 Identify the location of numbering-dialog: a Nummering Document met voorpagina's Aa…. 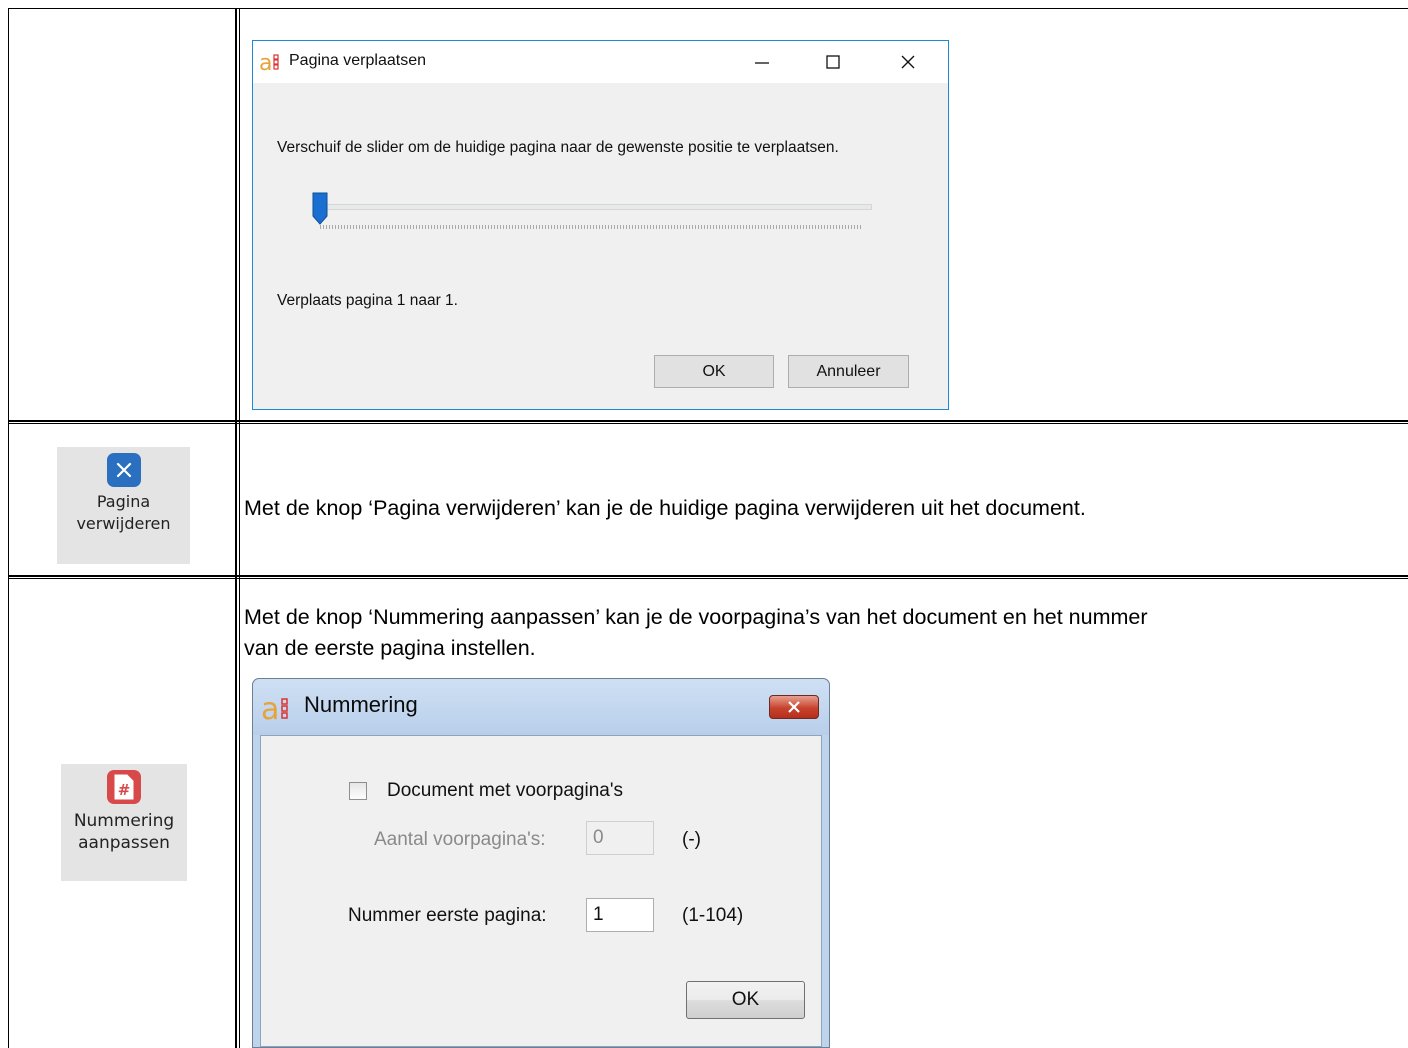
(541, 863).